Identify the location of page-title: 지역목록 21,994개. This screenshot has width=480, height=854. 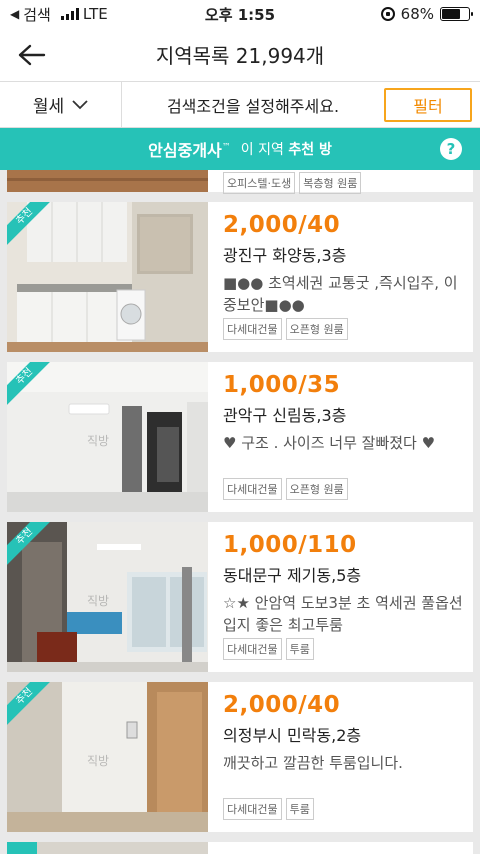
(240, 56).